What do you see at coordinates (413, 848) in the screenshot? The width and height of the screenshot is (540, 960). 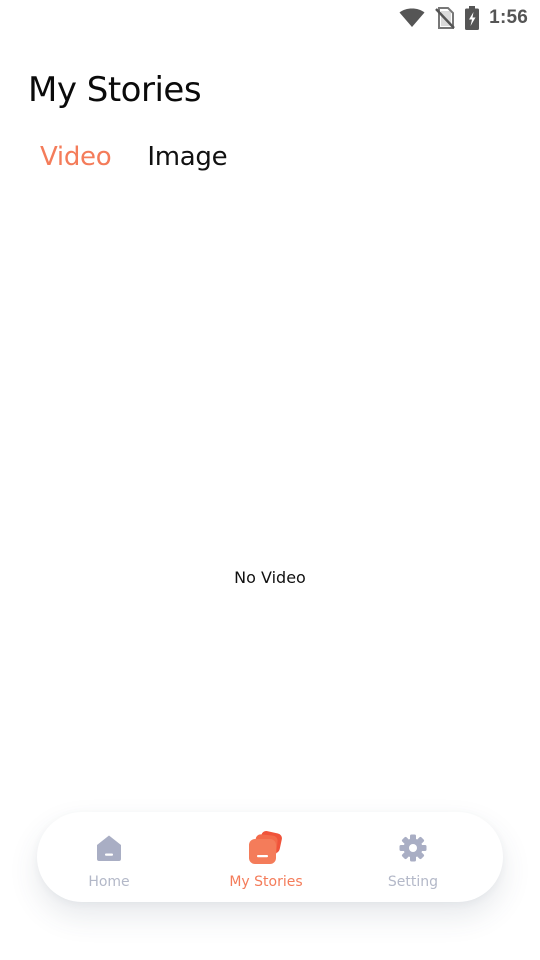 I see `gear-icon` at bounding box center [413, 848].